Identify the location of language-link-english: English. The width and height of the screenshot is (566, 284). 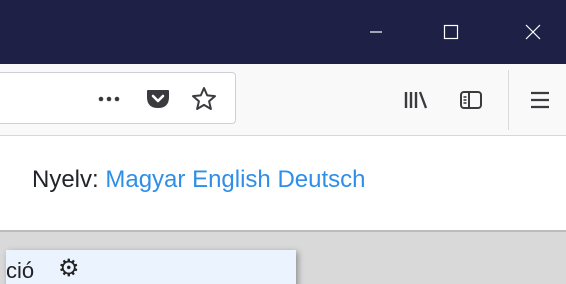
(231, 179).